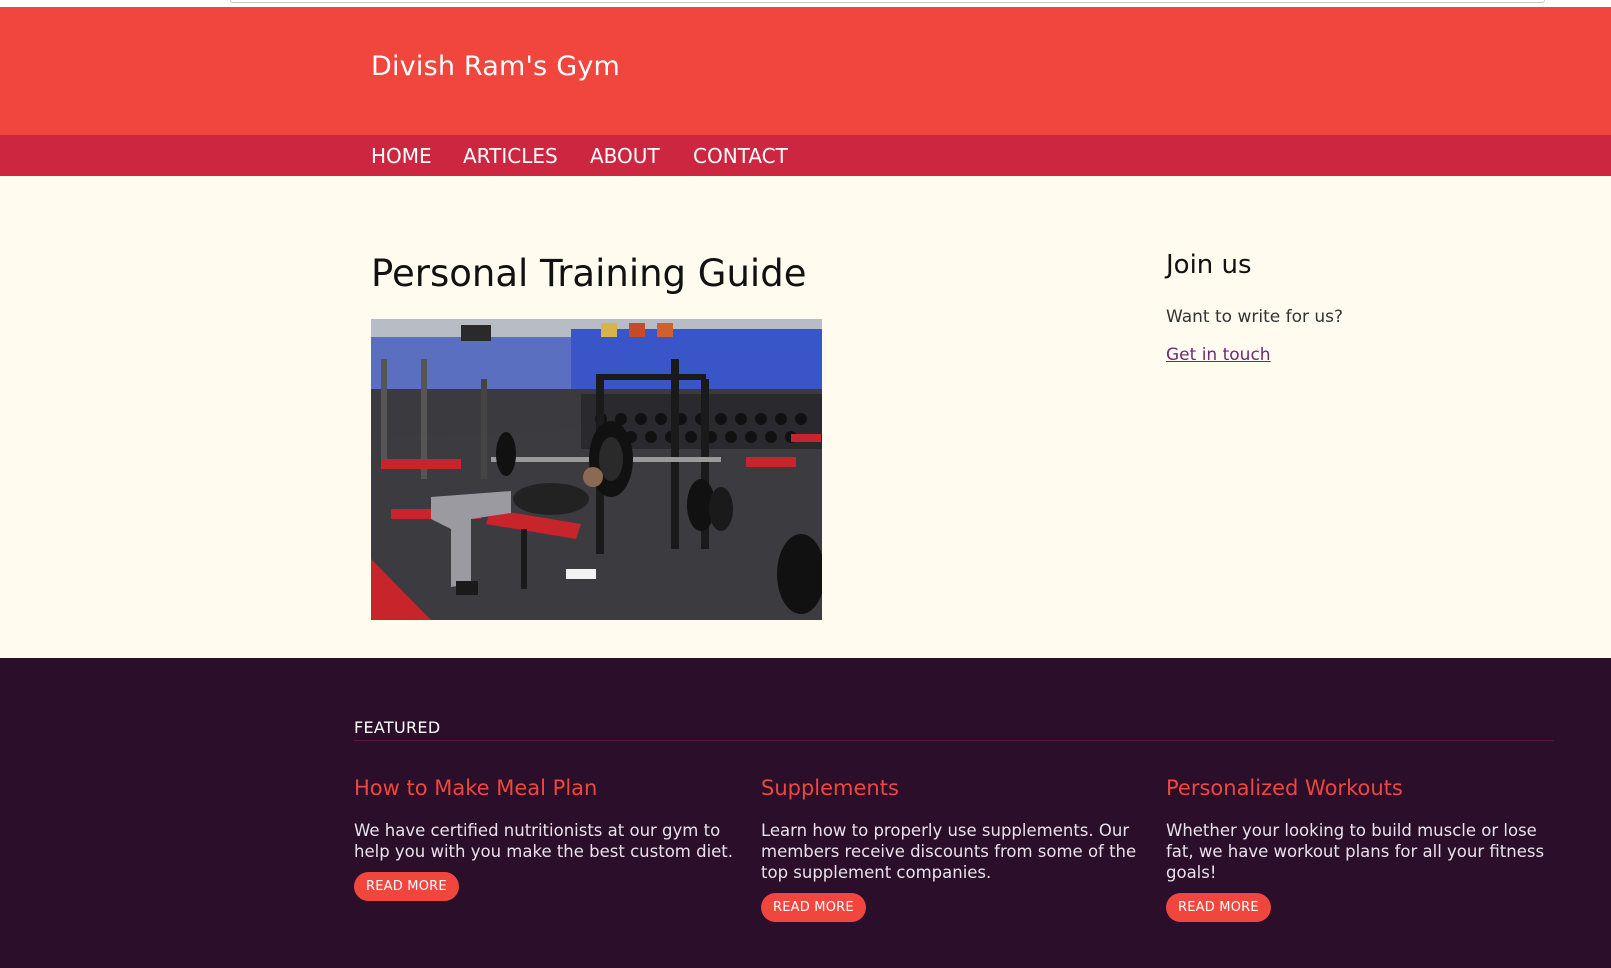 Image resolution: width=1611 pixels, height=968 pixels. Describe the element at coordinates (548, 788) in the screenshot. I see `card-title: How to Make Meal Plan` at that location.